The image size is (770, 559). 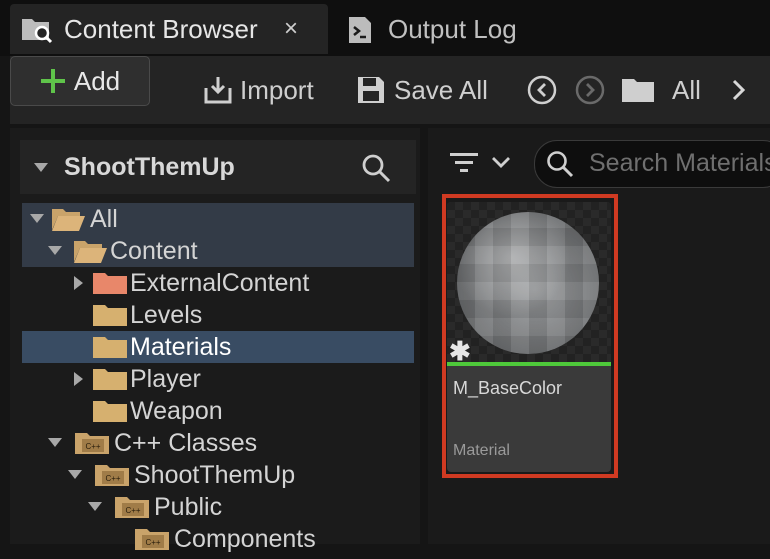 I want to click on tree-item-player: Player, so click(x=218, y=379).